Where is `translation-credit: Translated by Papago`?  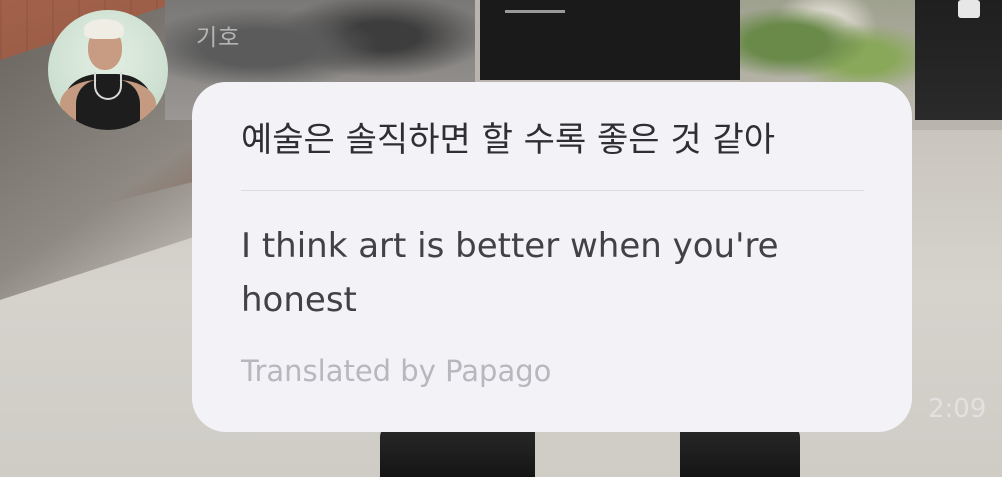
translation-credit: Translated by Papago is located at coordinates (396, 370).